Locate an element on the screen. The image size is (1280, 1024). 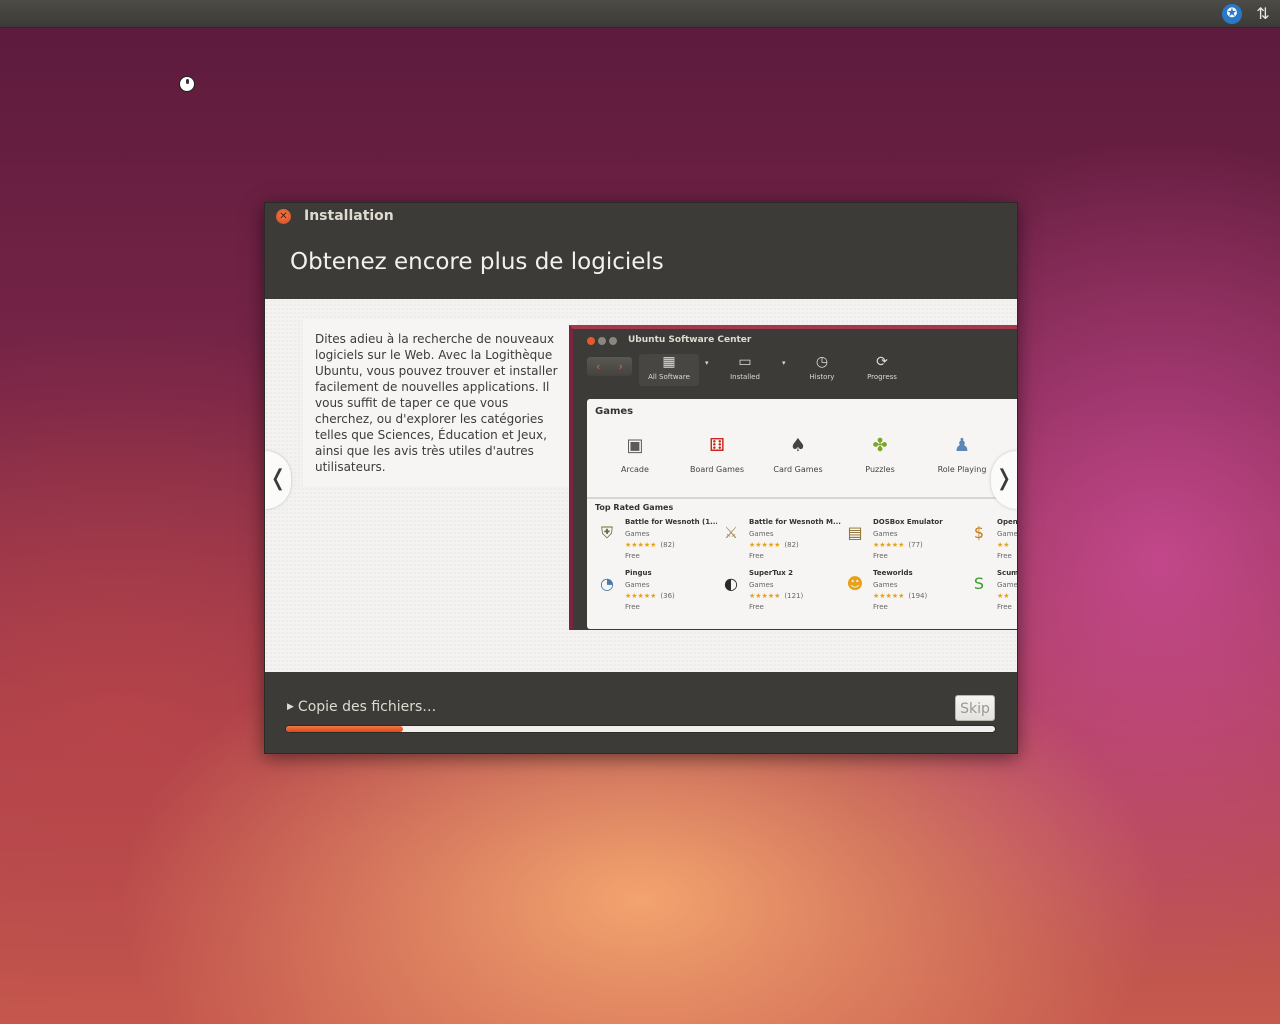
category-icon: ⚅ is located at coordinates (717, 445).